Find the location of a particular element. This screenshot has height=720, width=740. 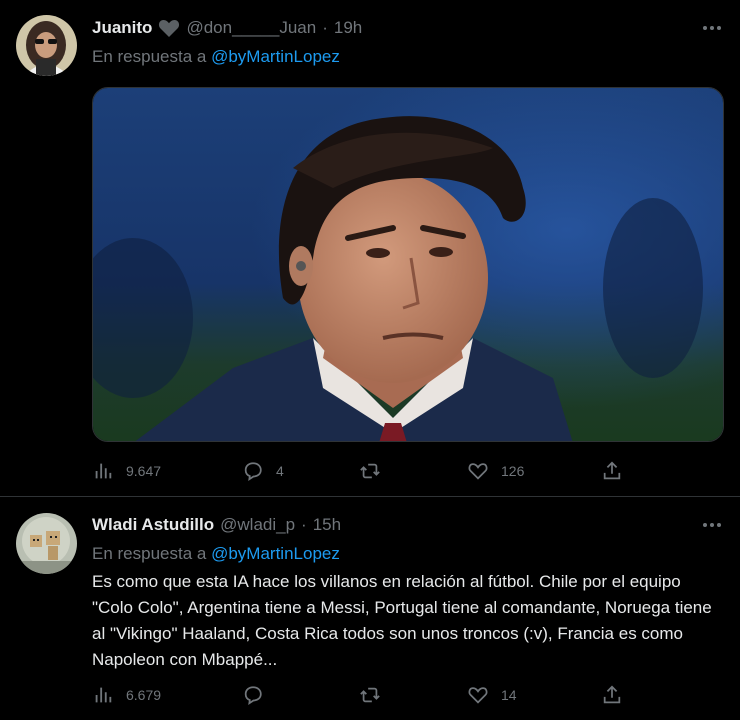

views-count: 6.679 is located at coordinates (144, 695).